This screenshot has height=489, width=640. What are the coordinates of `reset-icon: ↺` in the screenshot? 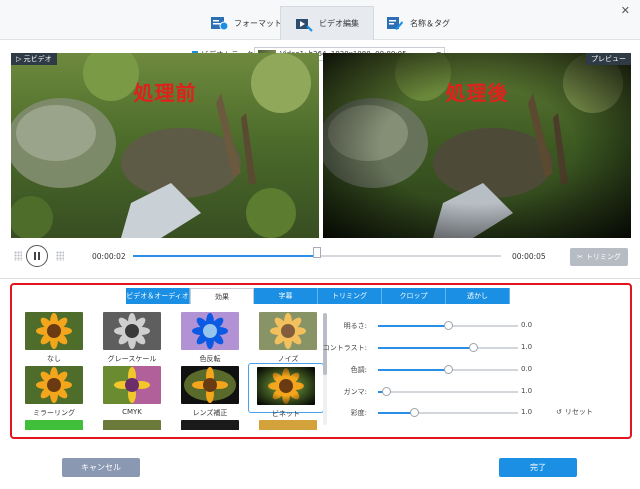 It's located at (559, 412).